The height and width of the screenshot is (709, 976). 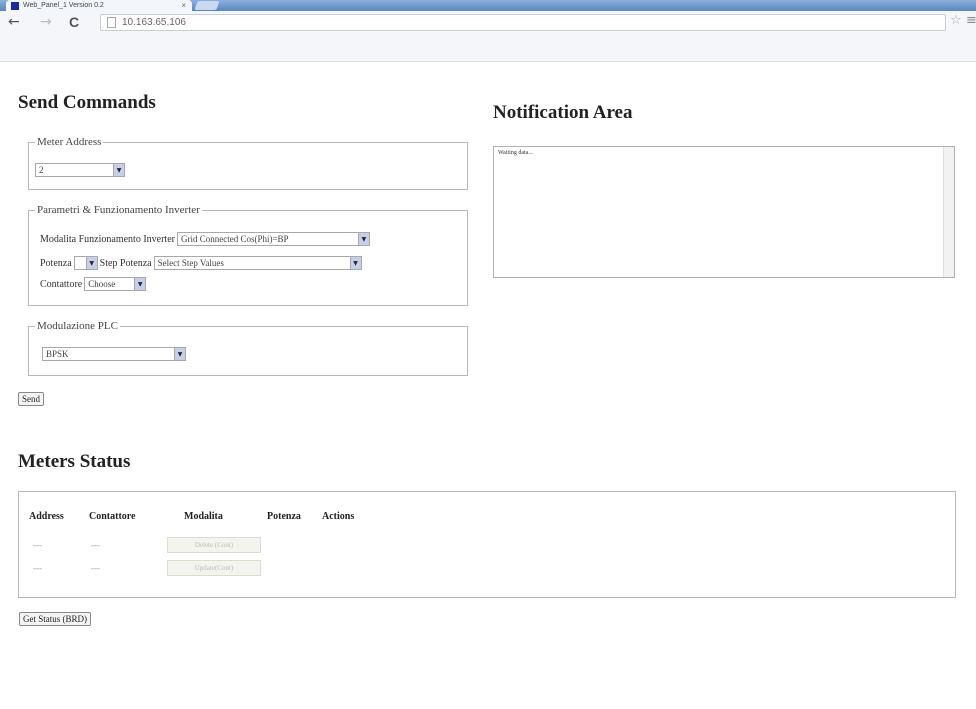 What do you see at coordinates (125, 263) in the screenshot?
I see `step-power-label: Step Potenza` at bounding box center [125, 263].